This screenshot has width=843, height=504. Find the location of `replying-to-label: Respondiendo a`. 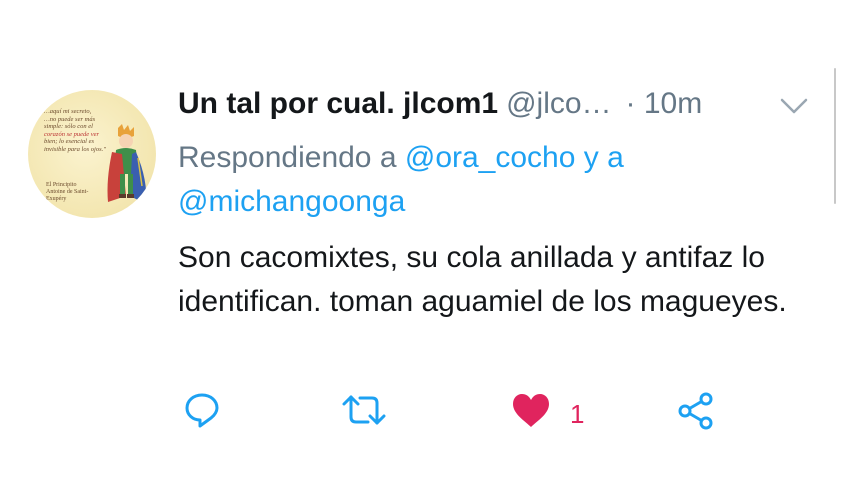

replying-to-label: Respondiendo a is located at coordinates (287, 157).